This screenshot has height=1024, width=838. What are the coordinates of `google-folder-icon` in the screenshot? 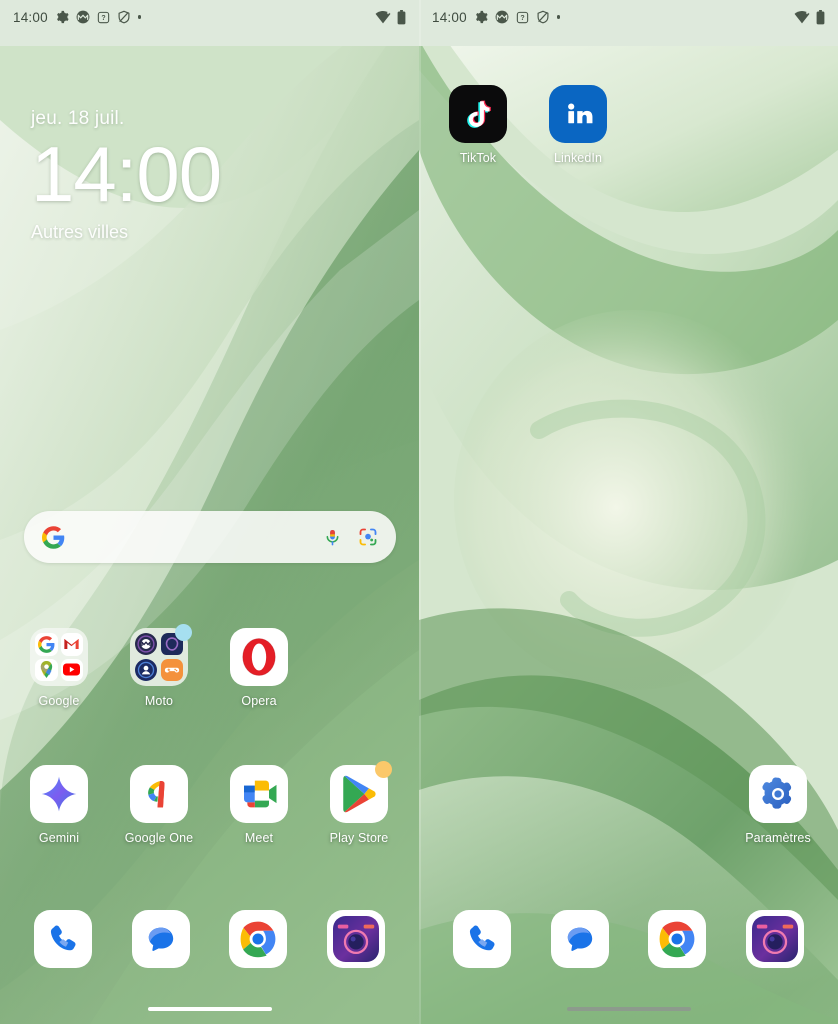 It's located at (59, 657).